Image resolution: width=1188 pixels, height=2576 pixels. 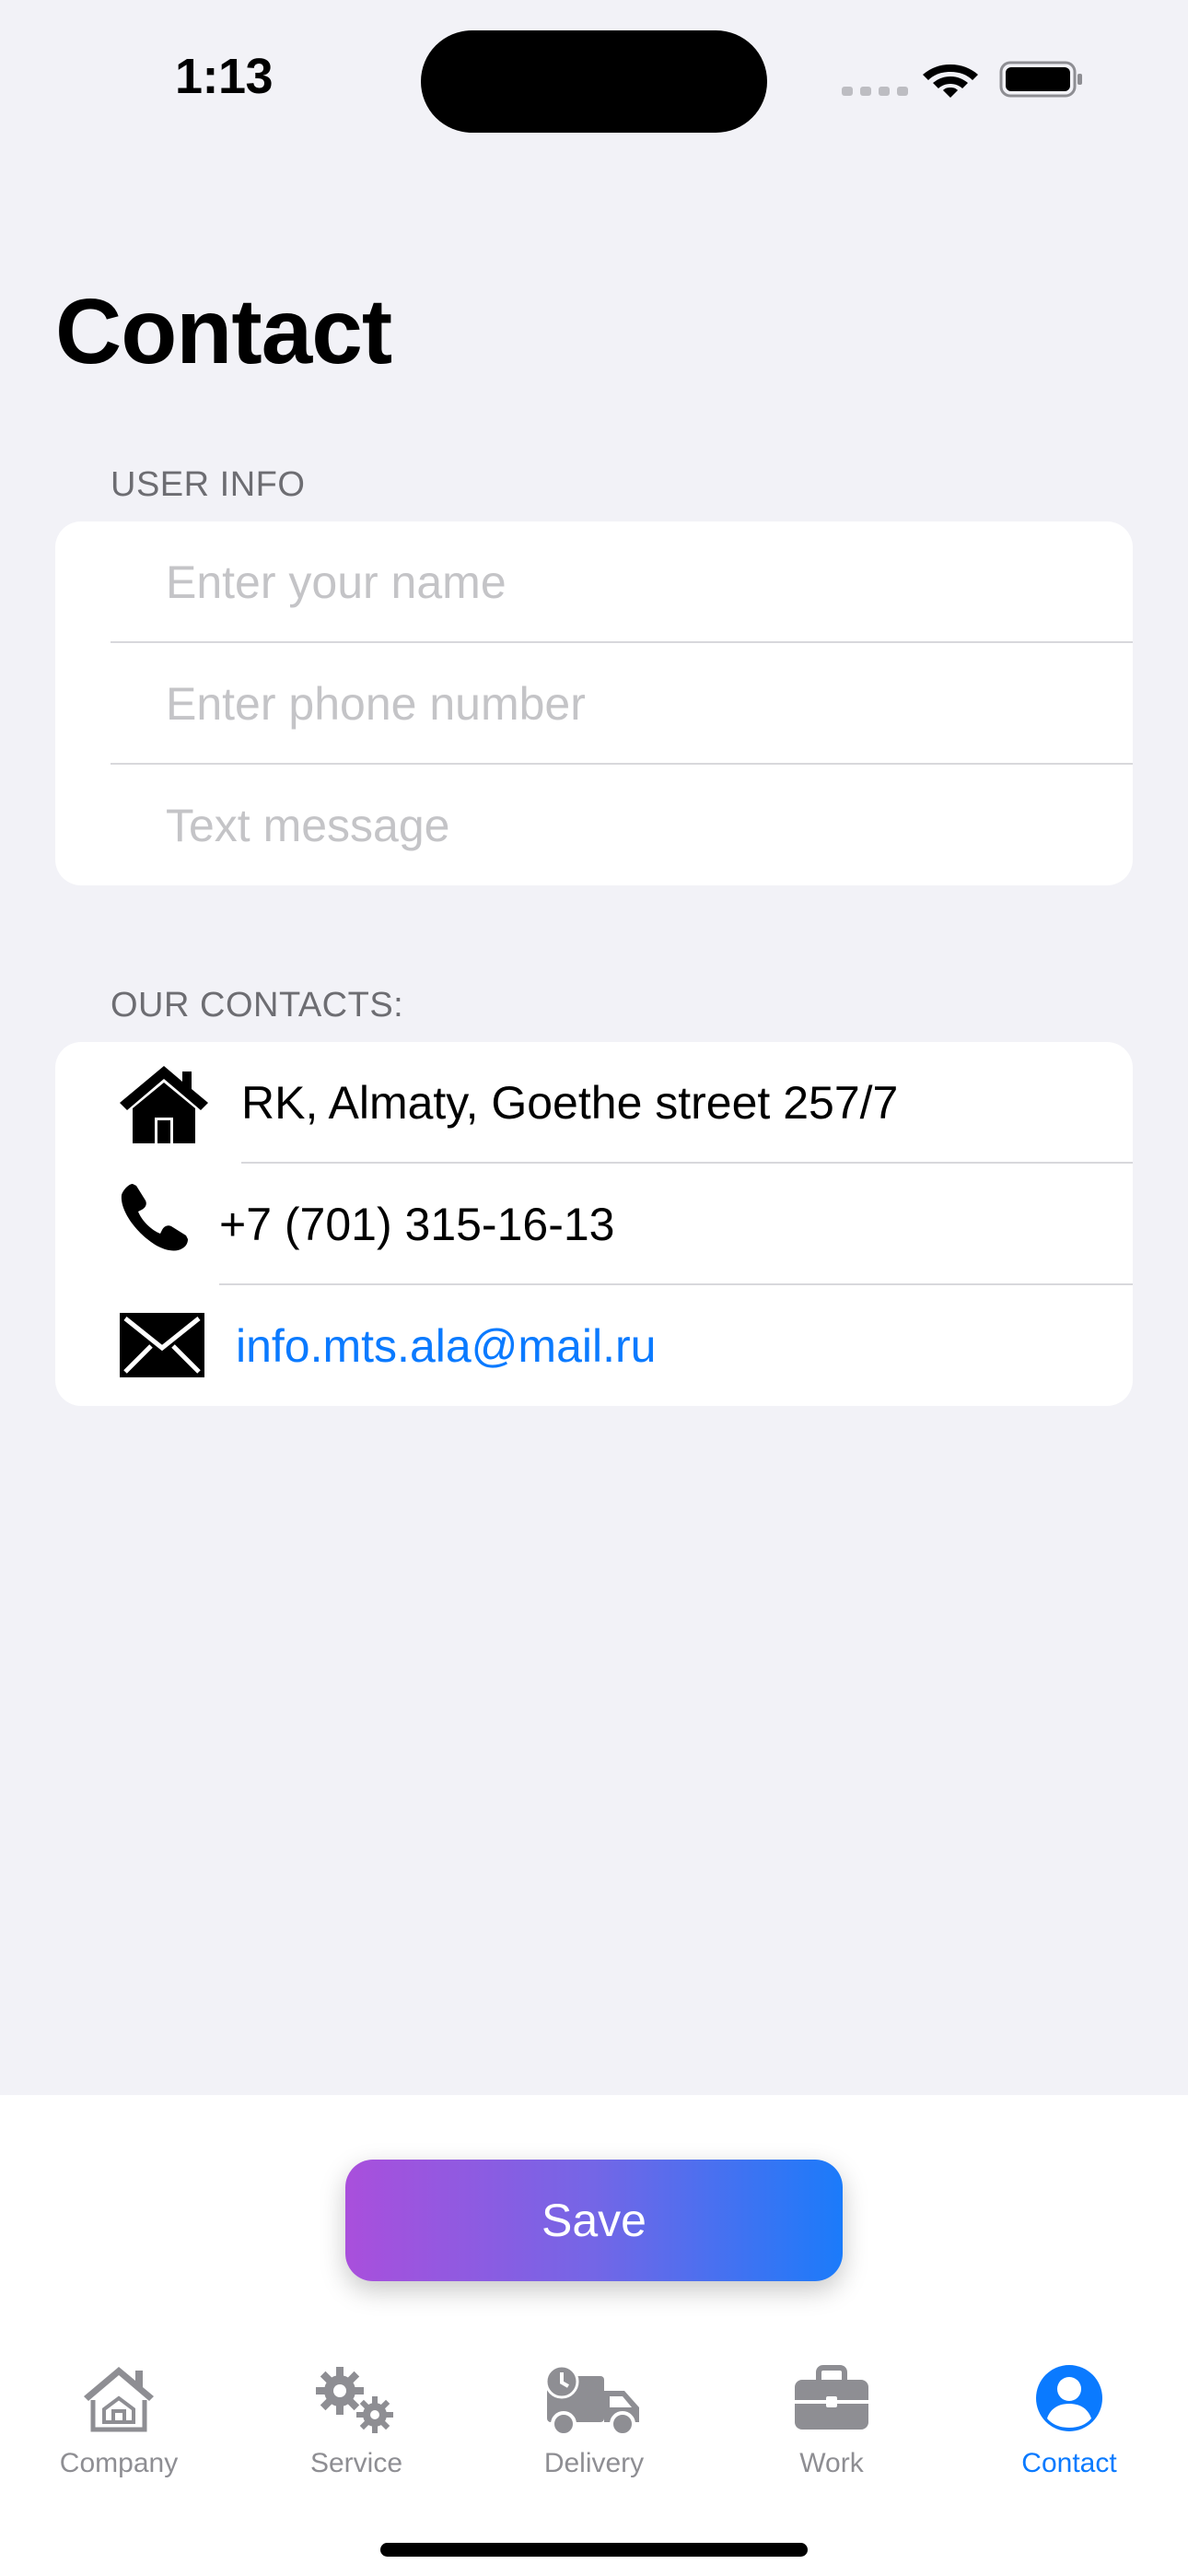 What do you see at coordinates (1040, 79) in the screenshot?
I see `battery-icon` at bounding box center [1040, 79].